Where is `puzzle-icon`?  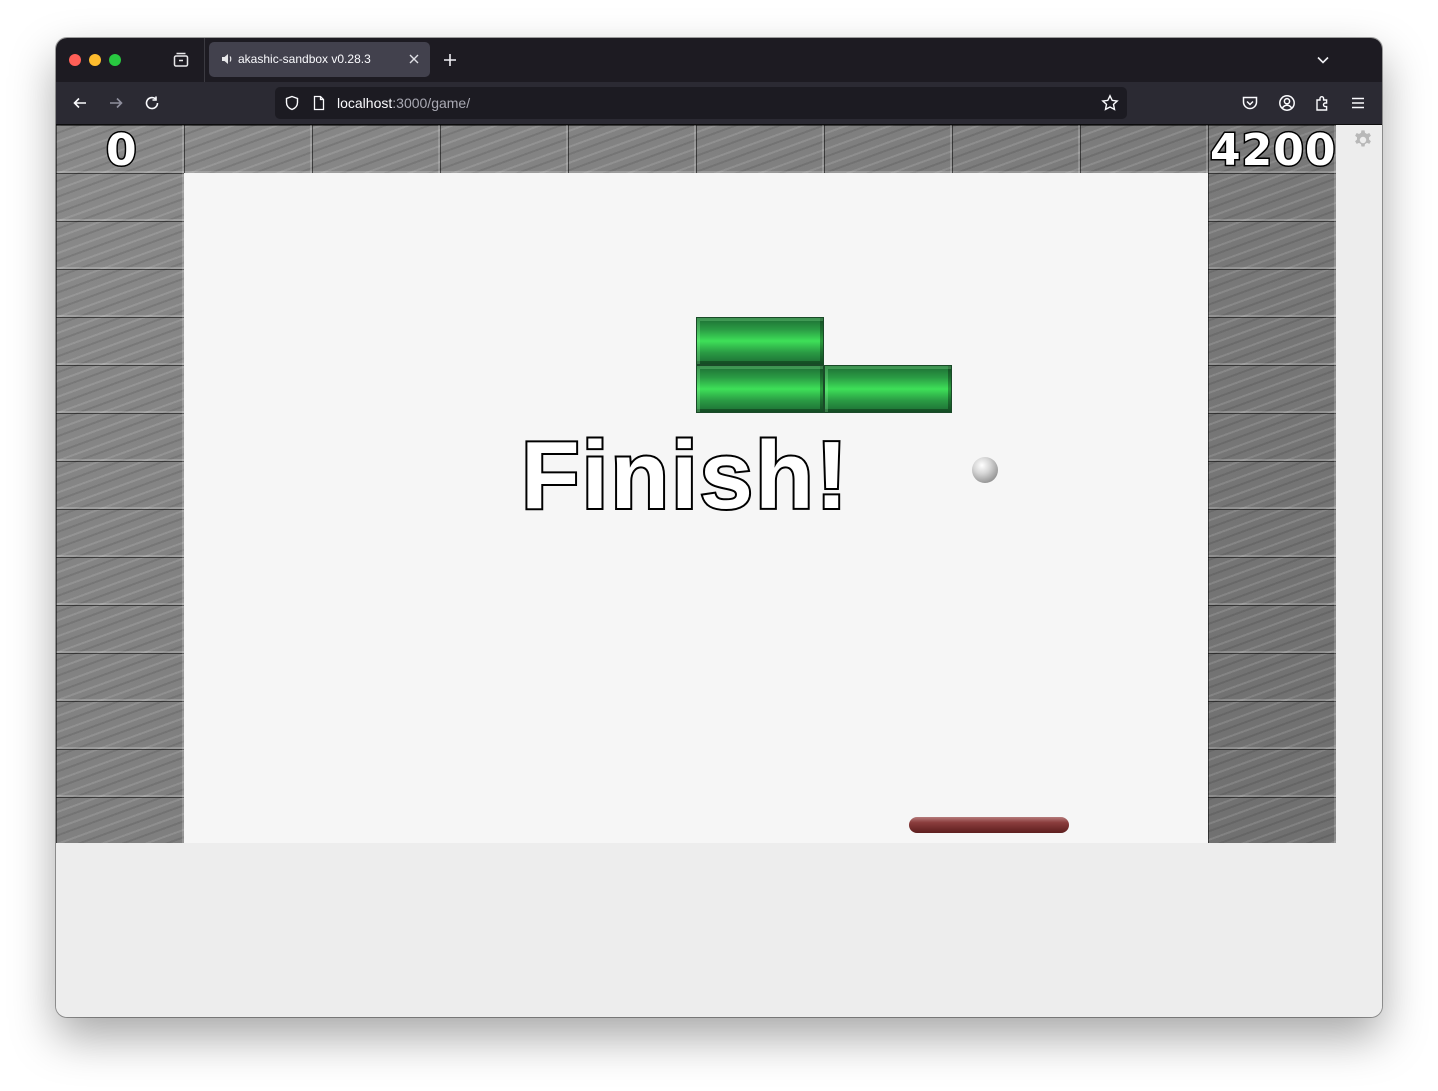 puzzle-icon is located at coordinates (1323, 103).